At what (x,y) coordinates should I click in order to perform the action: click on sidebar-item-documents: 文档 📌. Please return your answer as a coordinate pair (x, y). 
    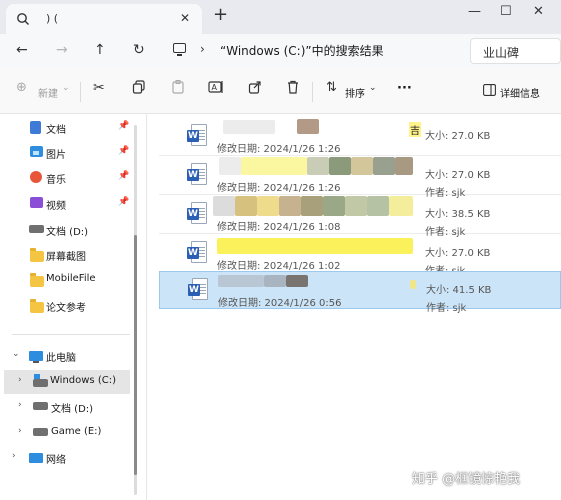
    Looking at the image, I should click on (66, 128).